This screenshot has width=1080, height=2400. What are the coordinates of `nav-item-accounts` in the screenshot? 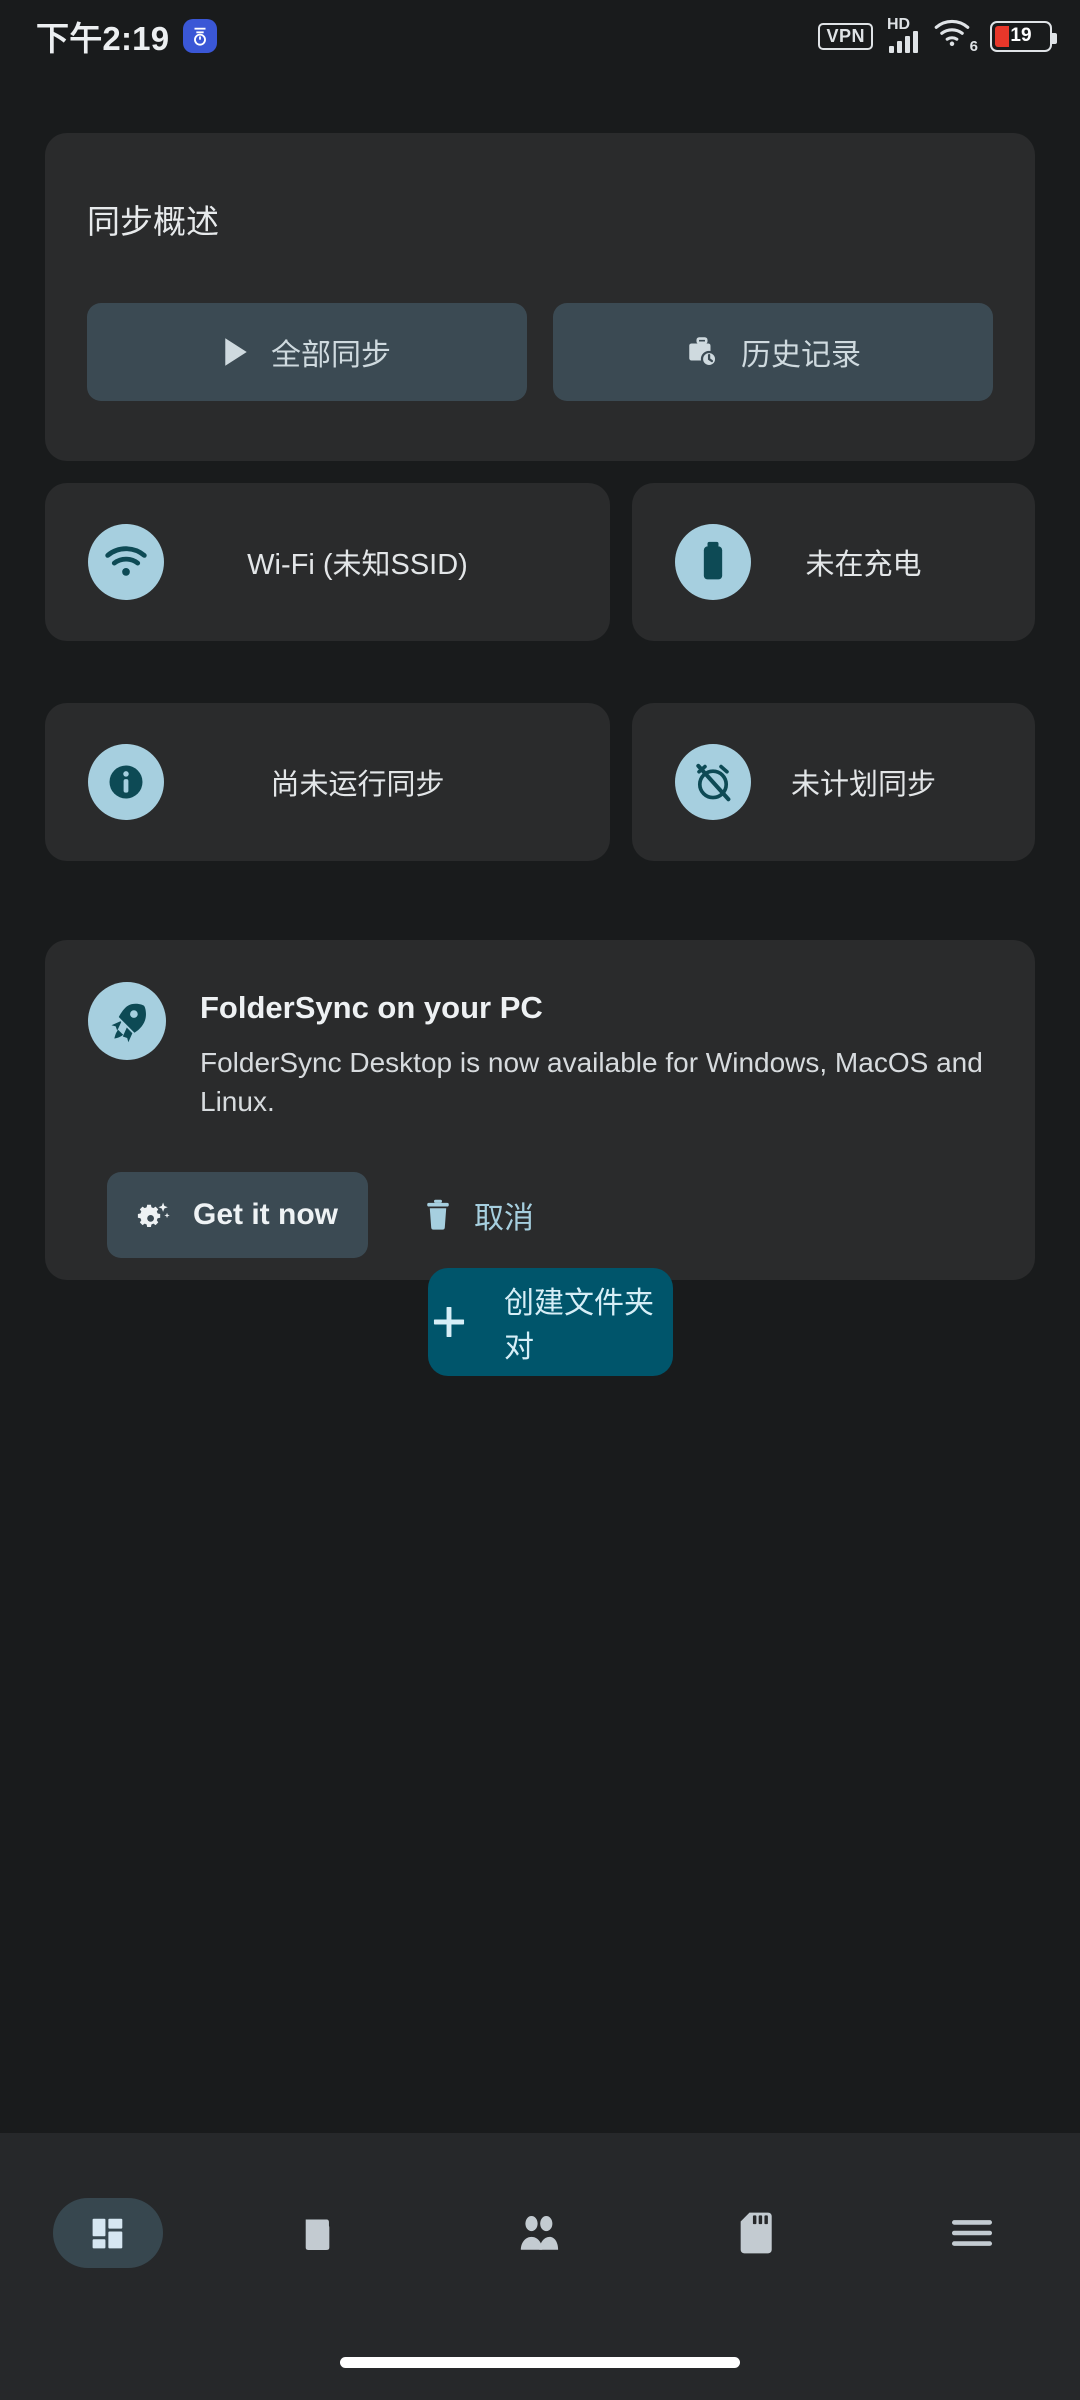 It's located at (540, 2233).